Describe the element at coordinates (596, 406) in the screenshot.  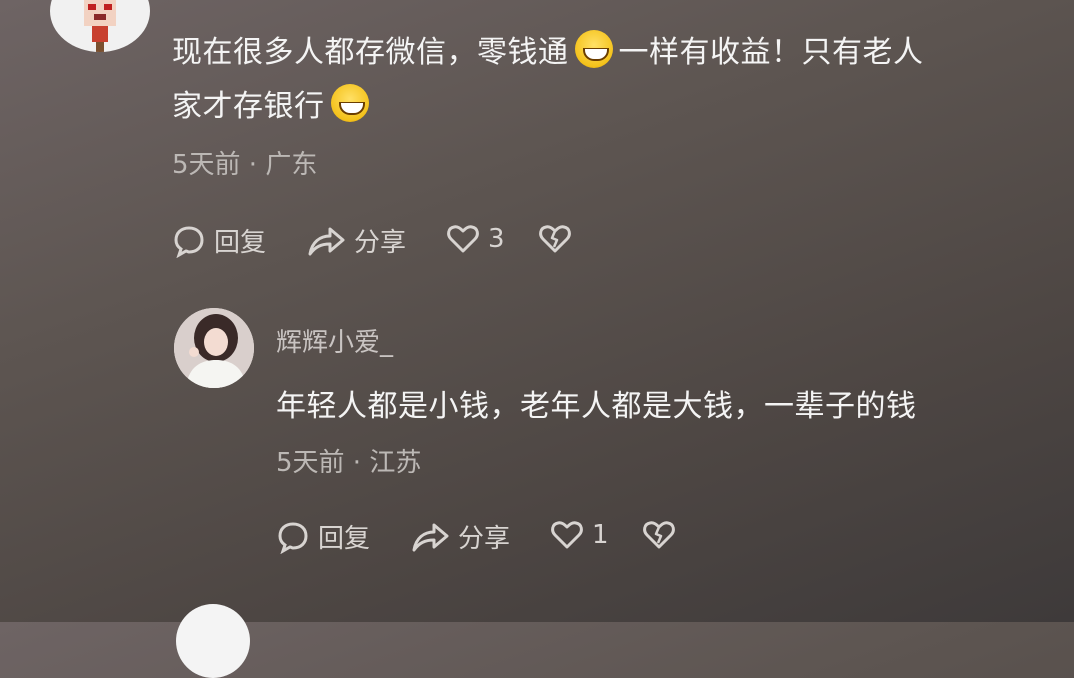
I see `reply-text: 年轻人都是小钱，老年人都是大钱，一辈子的钱` at that location.